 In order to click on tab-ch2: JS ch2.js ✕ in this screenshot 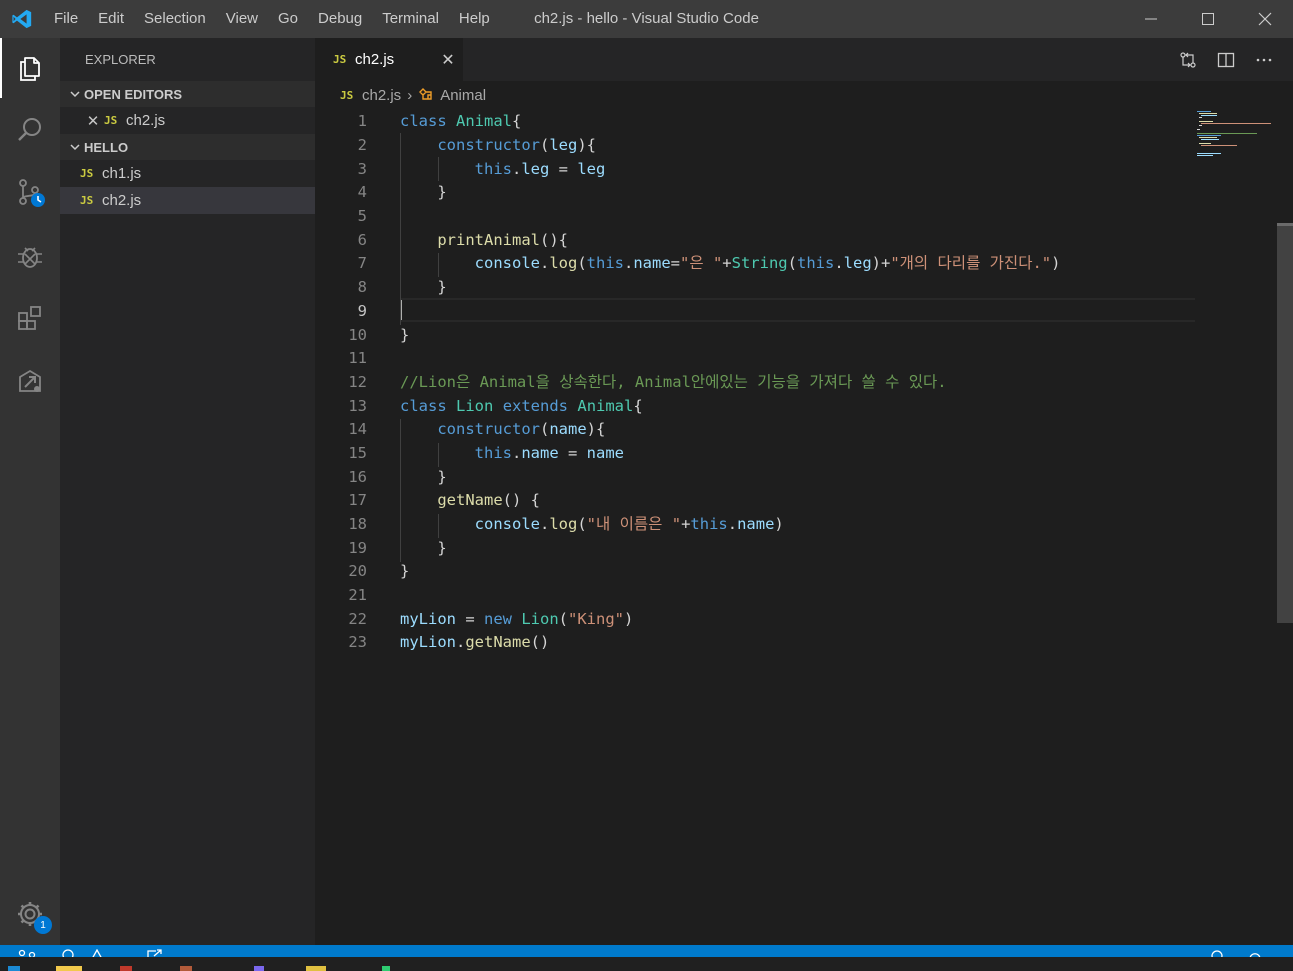, I will do `click(389, 59)`.